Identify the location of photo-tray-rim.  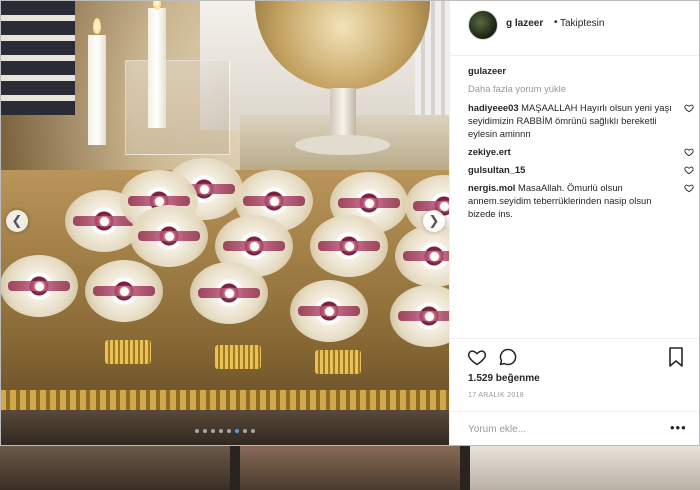
(224, 400).